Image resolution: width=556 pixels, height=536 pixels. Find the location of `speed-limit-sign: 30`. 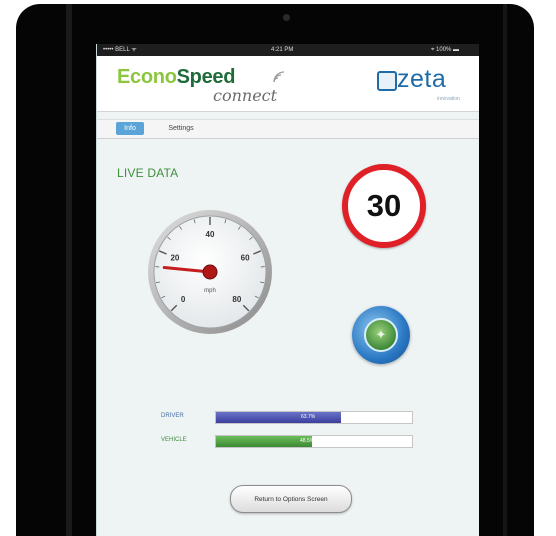

speed-limit-sign: 30 is located at coordinates (384, 206).